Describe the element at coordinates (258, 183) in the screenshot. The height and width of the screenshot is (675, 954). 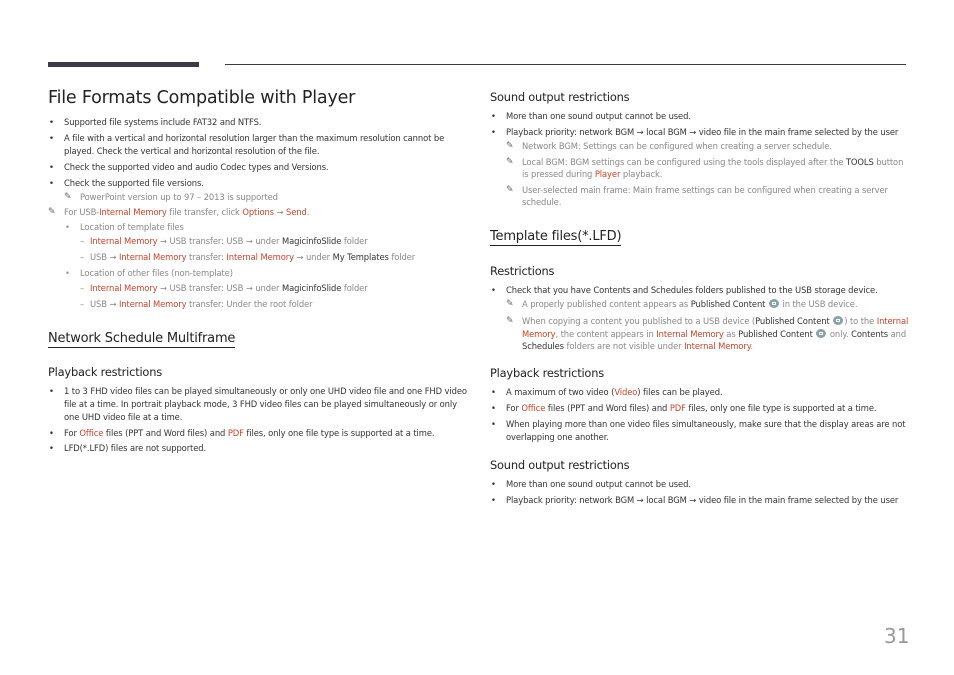
I see `list-item: Check the supported file versions.` at that location.